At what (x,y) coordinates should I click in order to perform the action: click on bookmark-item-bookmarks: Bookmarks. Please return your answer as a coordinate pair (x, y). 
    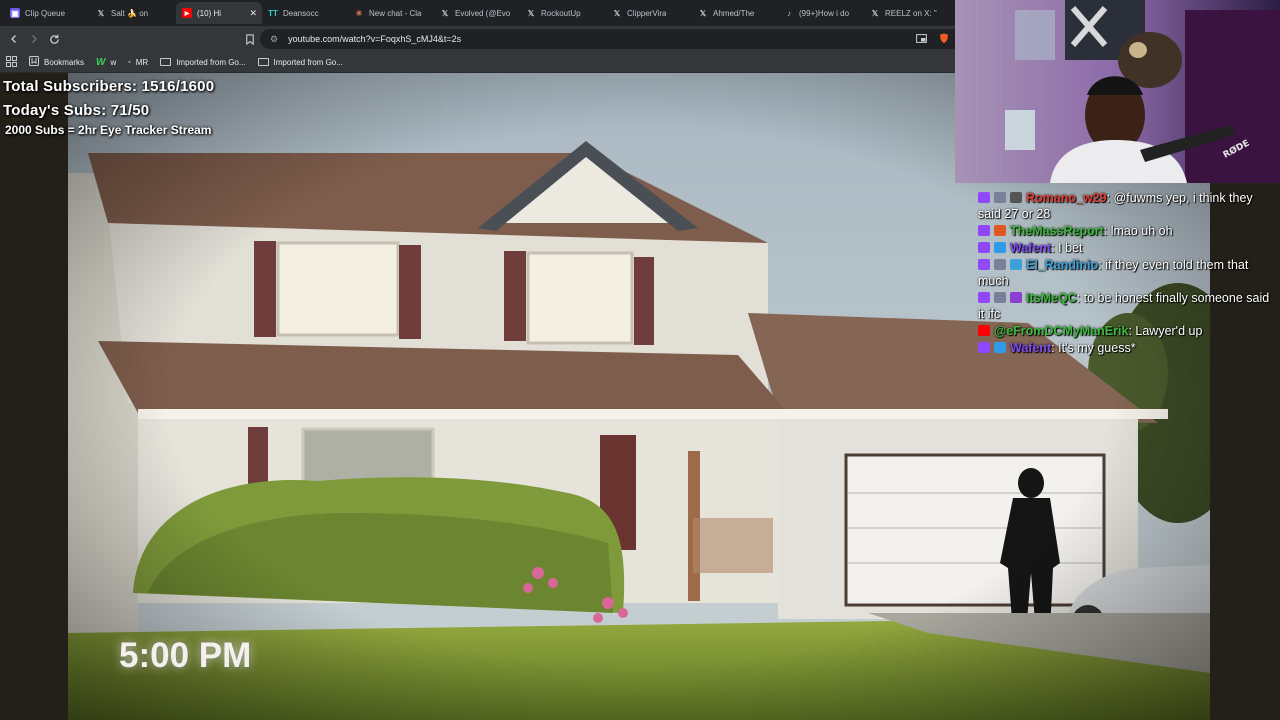
    Looking at the image, I should click on (56, 62).